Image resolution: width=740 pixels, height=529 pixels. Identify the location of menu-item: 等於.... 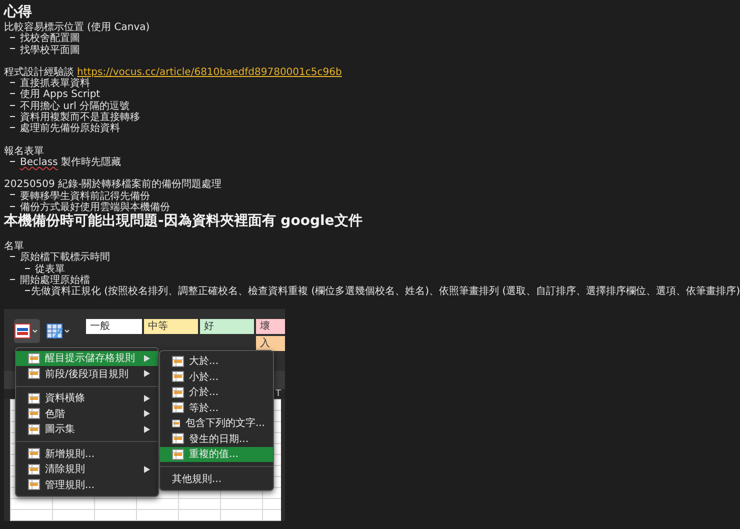
(216, 408).